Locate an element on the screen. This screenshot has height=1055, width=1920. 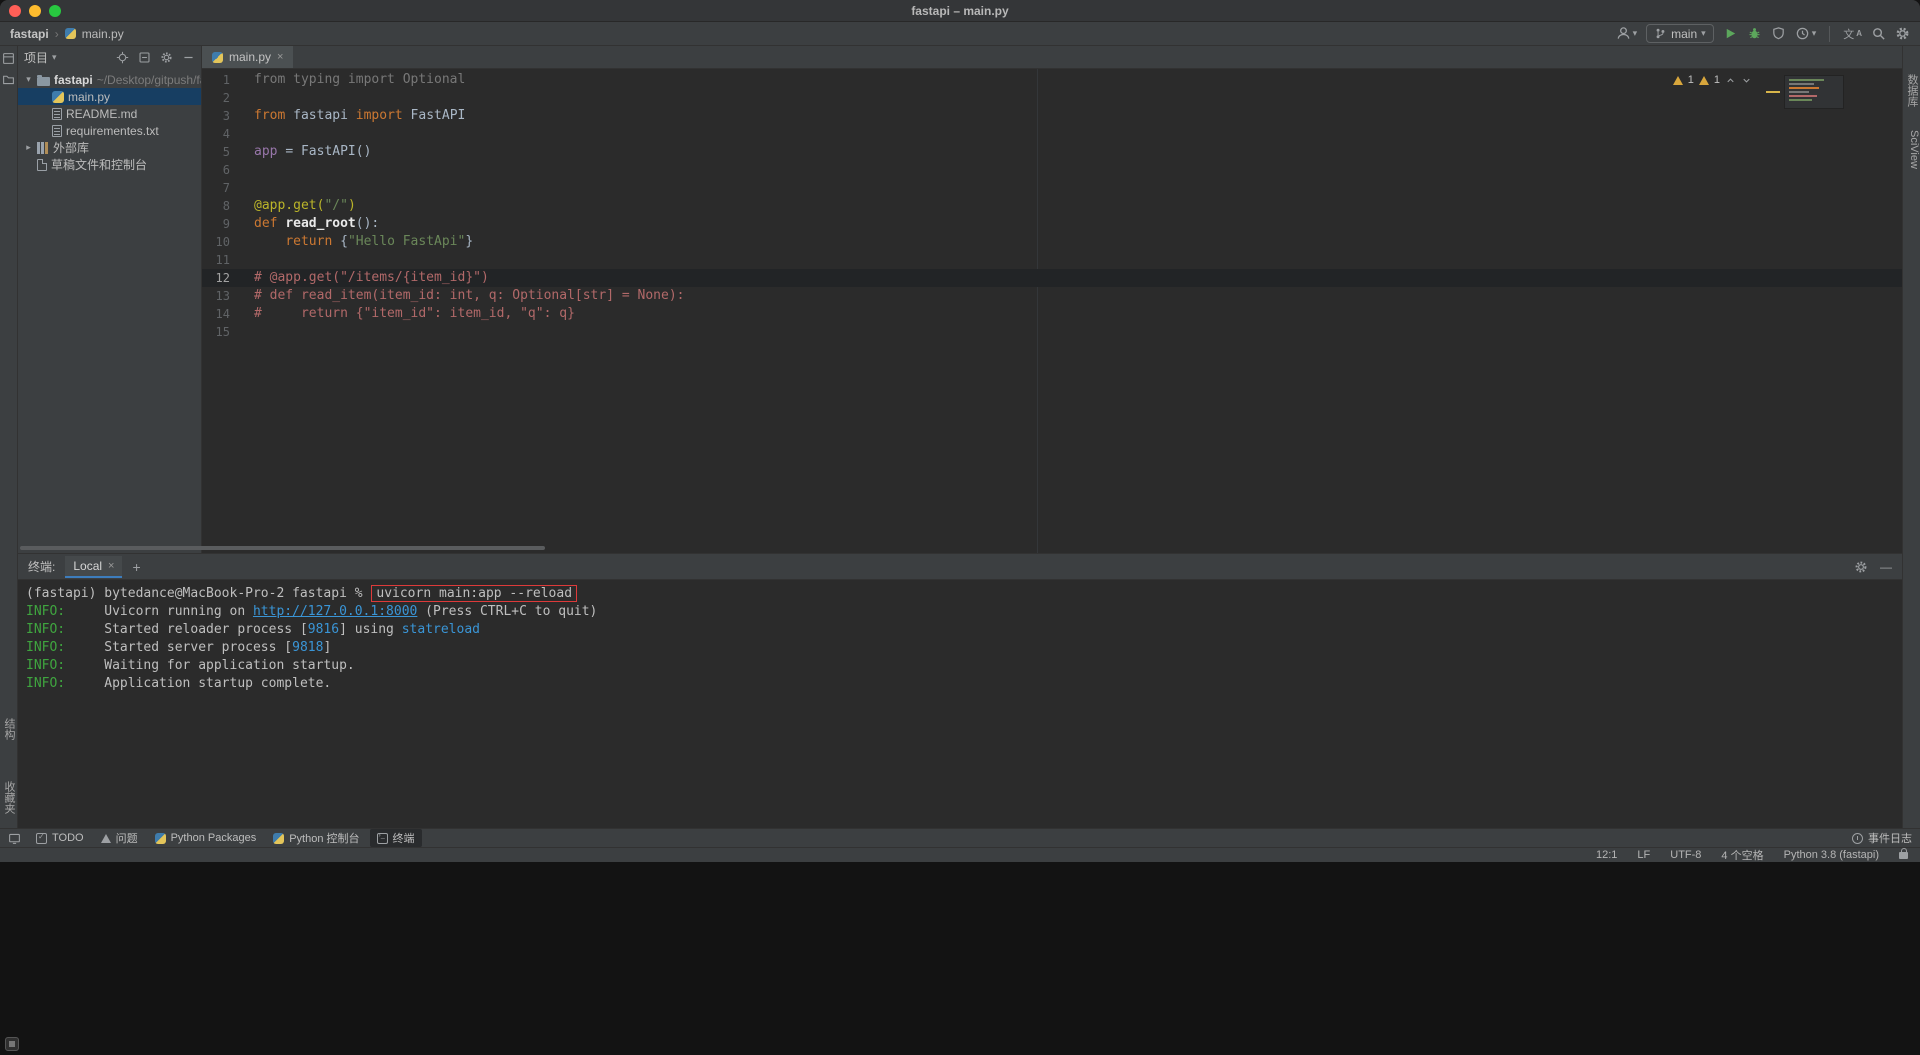
status-bar: 12:1 LF UTF-8 4 个空格 Python 3.8 (fastapi) is located at coordinates (960, 854).